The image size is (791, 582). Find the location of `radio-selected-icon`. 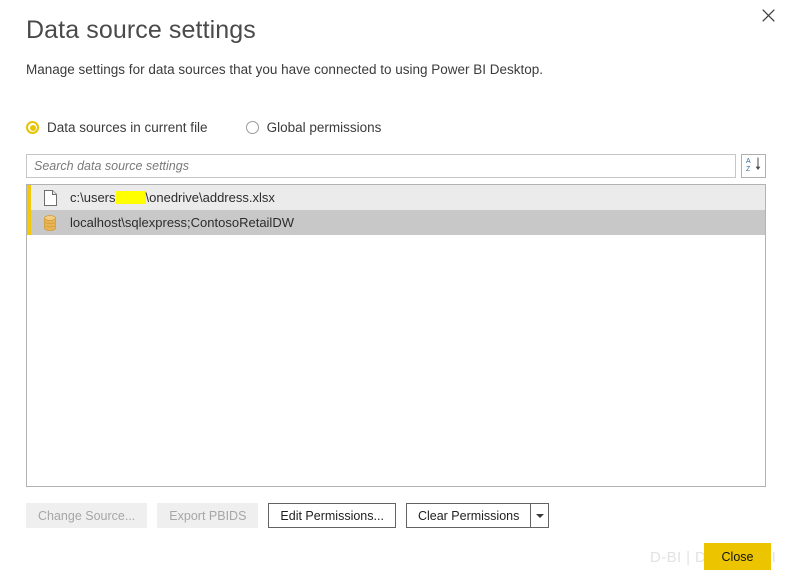

radio-selected-icon is located at coordinates (32, 127).